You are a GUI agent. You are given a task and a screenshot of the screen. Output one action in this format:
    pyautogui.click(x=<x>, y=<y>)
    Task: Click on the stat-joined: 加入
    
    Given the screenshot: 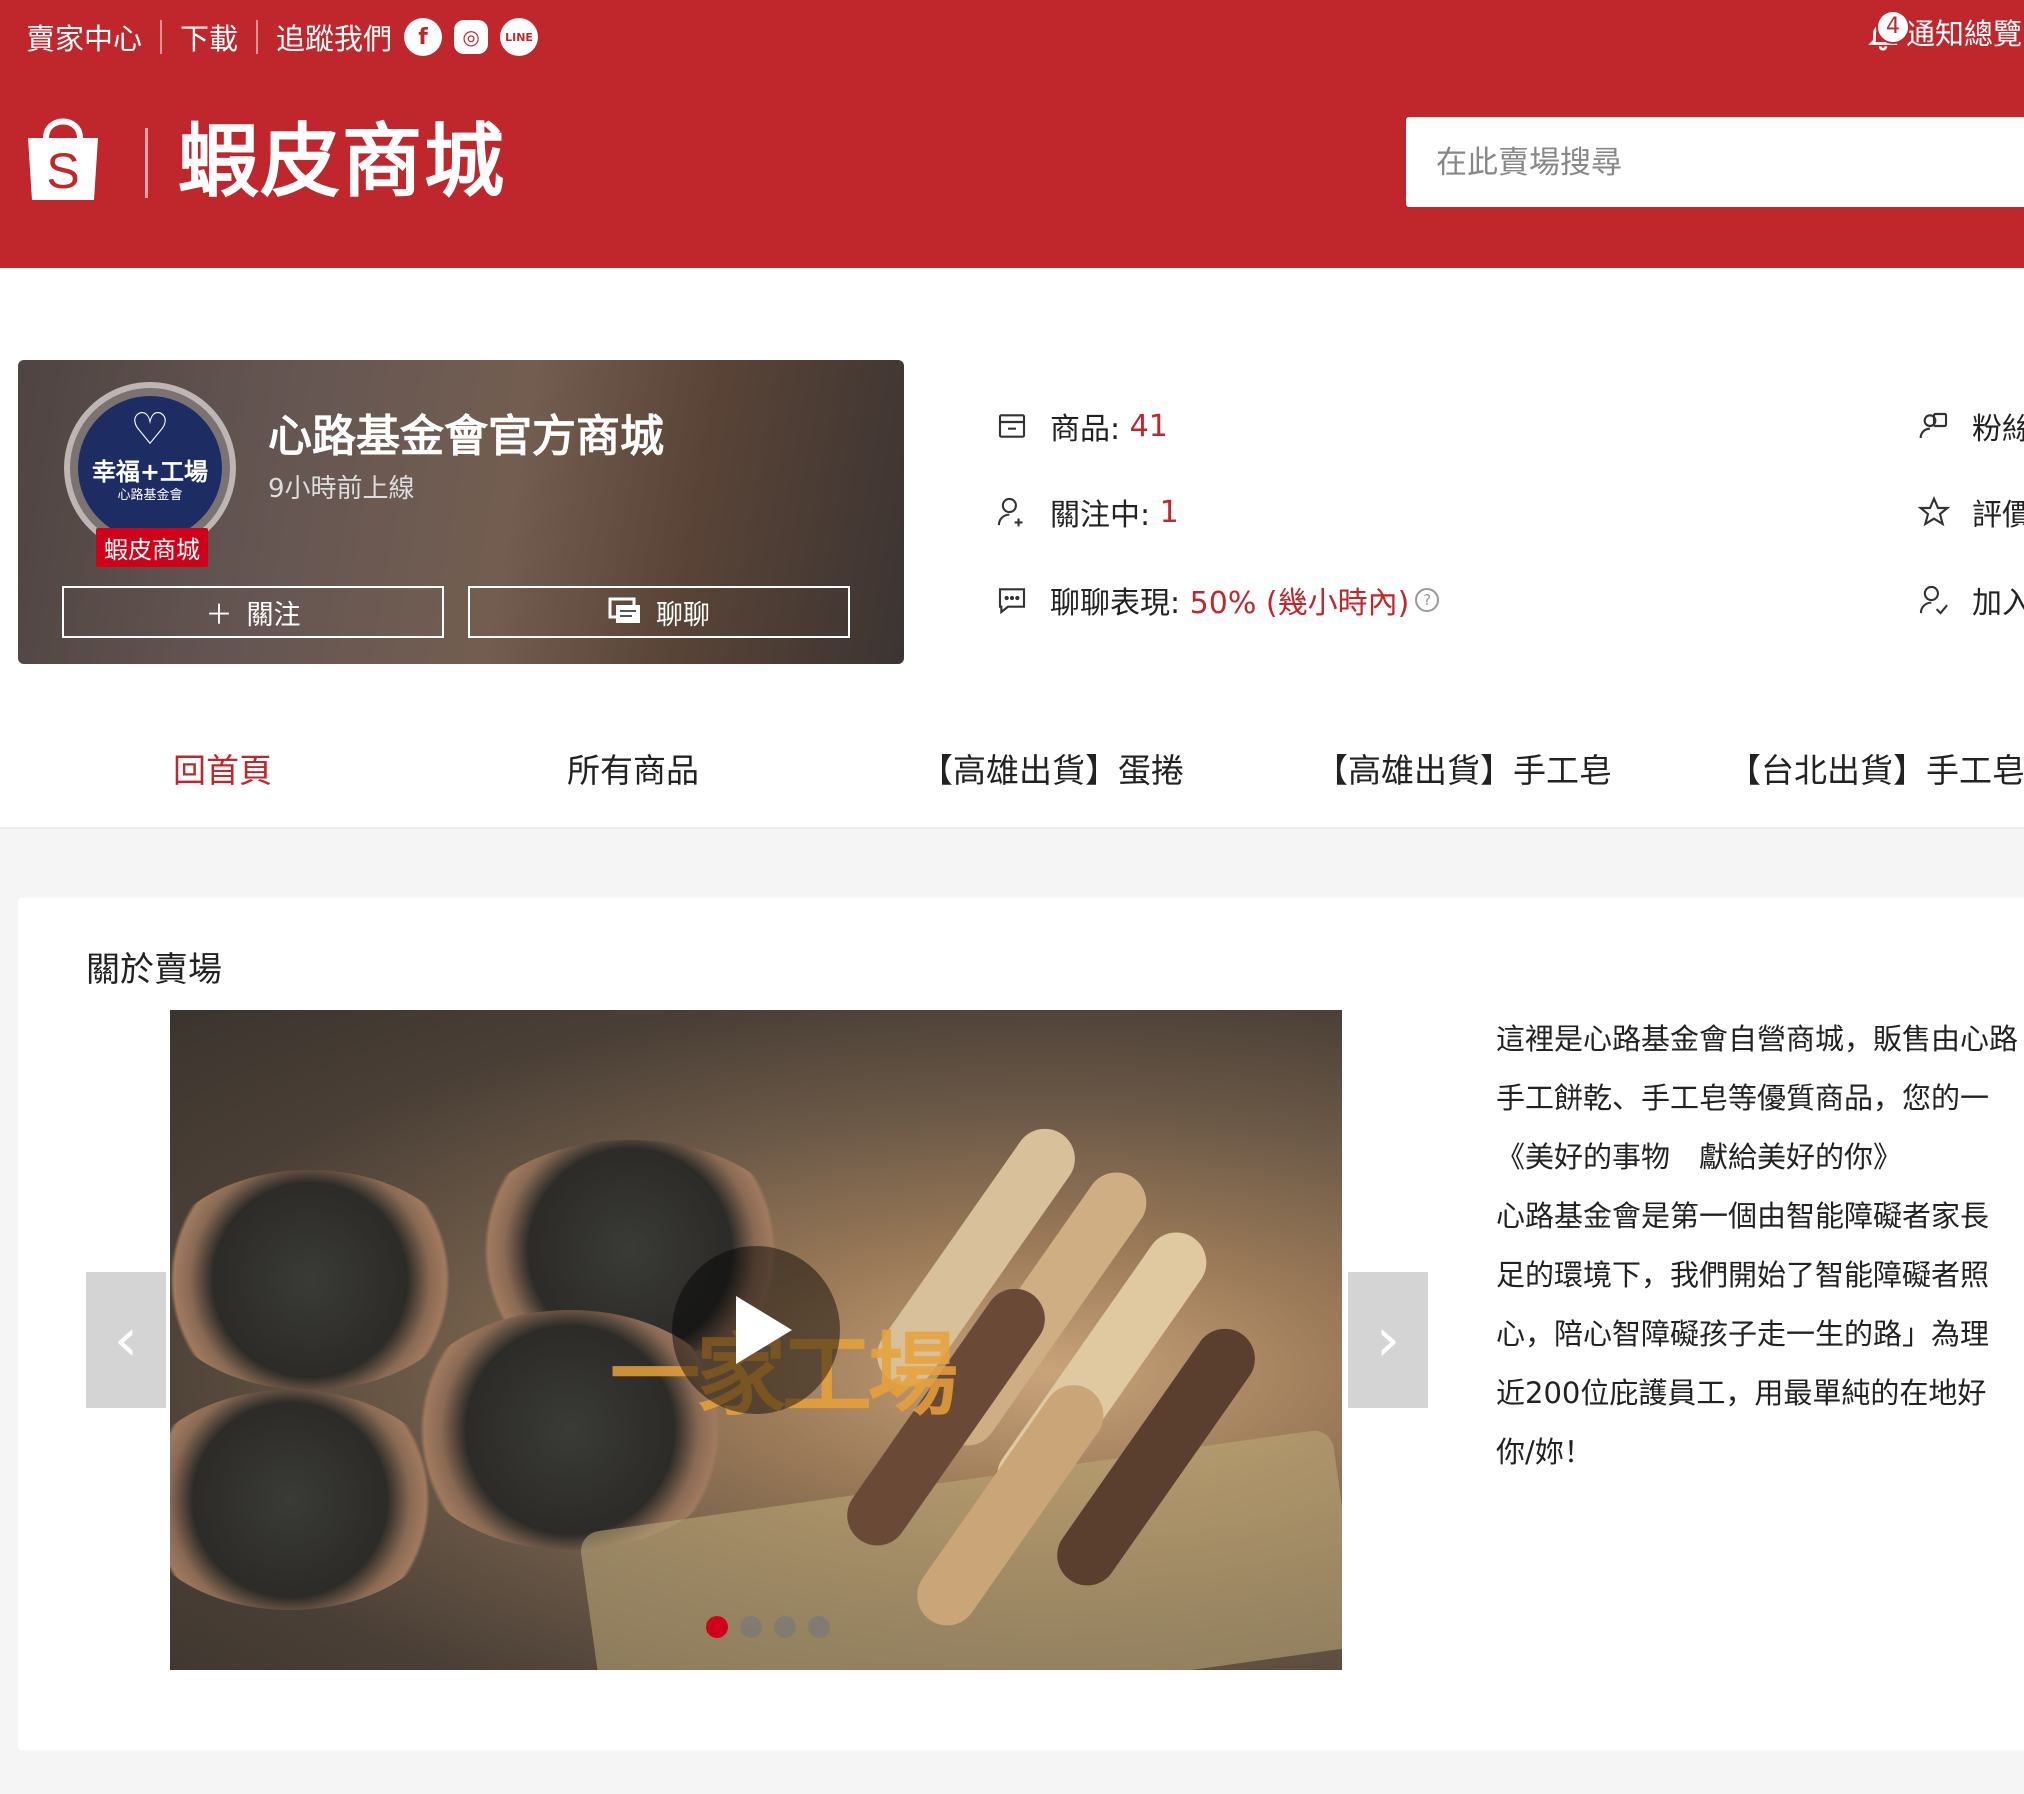 What is the action you would take?
    pyautogui.click(x=1971, y=600)
    